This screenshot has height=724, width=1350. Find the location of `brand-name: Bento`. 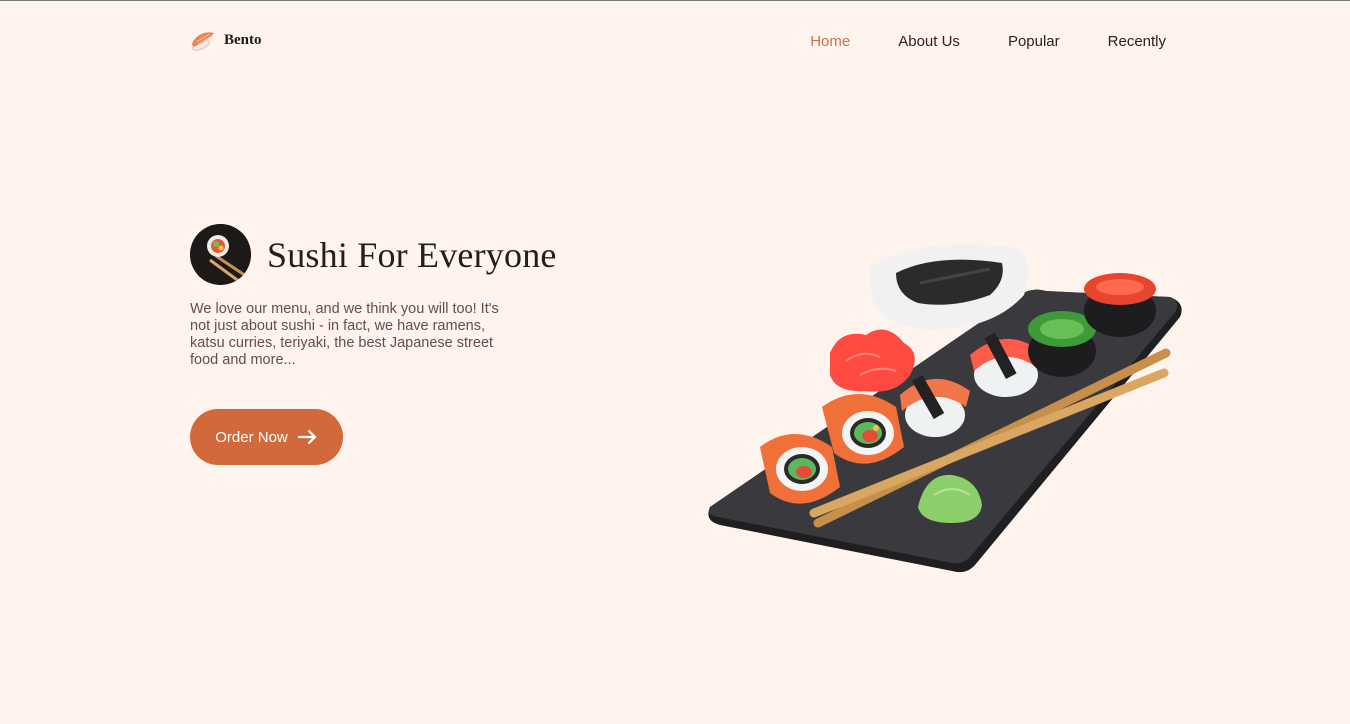

brand-name: Bento is located at coordinates (243, 39).